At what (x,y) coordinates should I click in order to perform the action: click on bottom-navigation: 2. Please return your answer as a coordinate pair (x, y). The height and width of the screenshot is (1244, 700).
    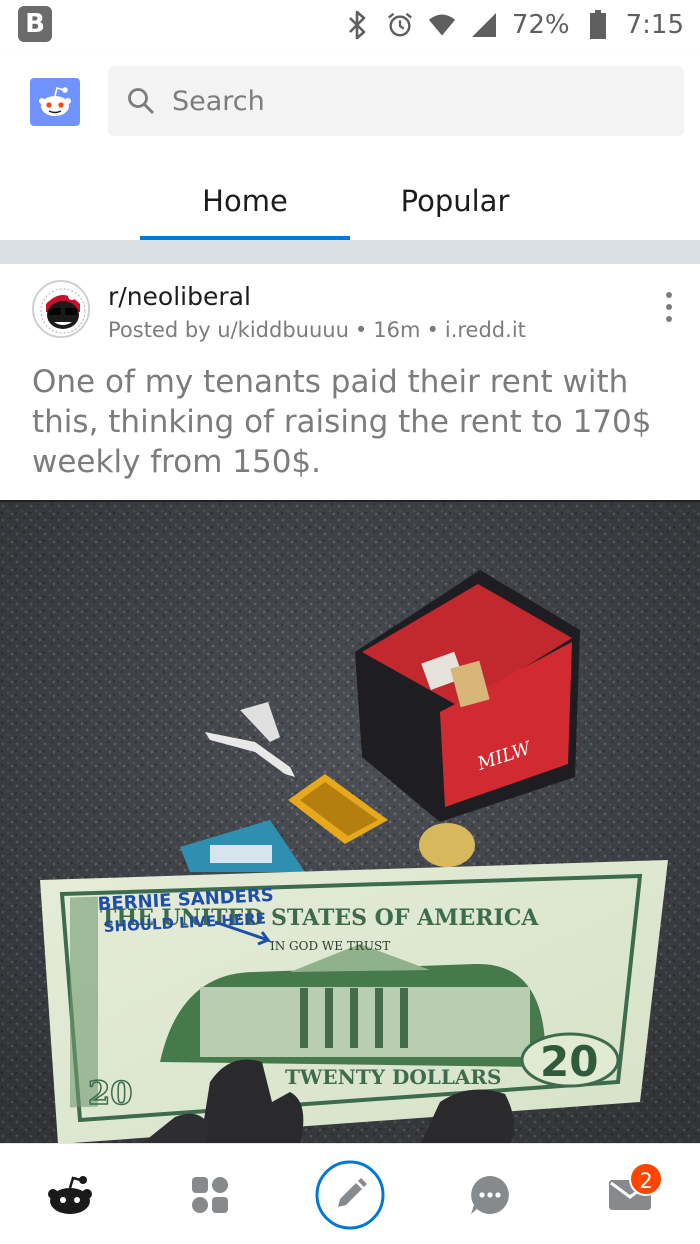
    Looking at the image, I should click on (350, 1193).